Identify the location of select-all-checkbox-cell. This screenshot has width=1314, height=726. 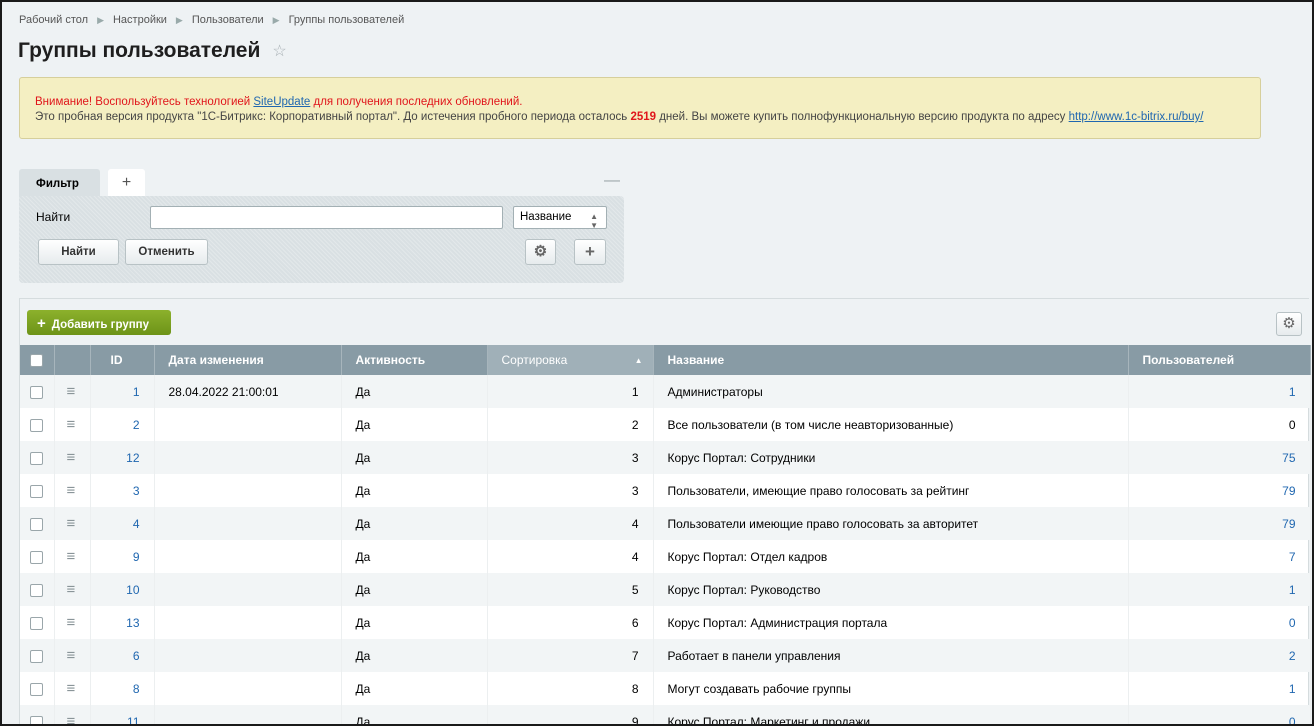
(37, 360).